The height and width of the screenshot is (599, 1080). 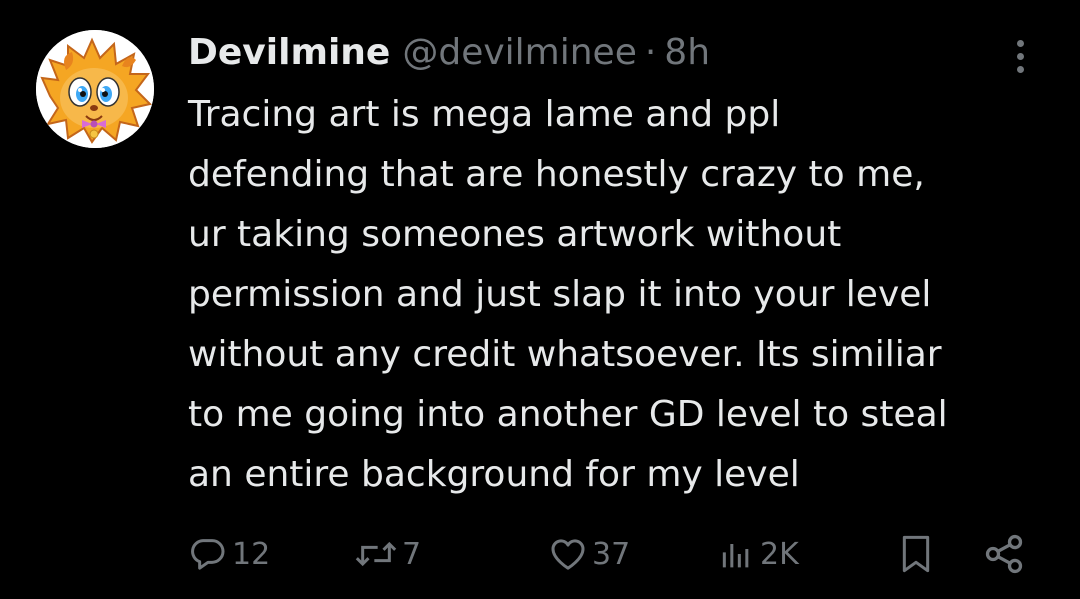 What do you see at coordinates (208, 554) in the screenshot?
I see `reply-icon` at bounding box center [208, 554].